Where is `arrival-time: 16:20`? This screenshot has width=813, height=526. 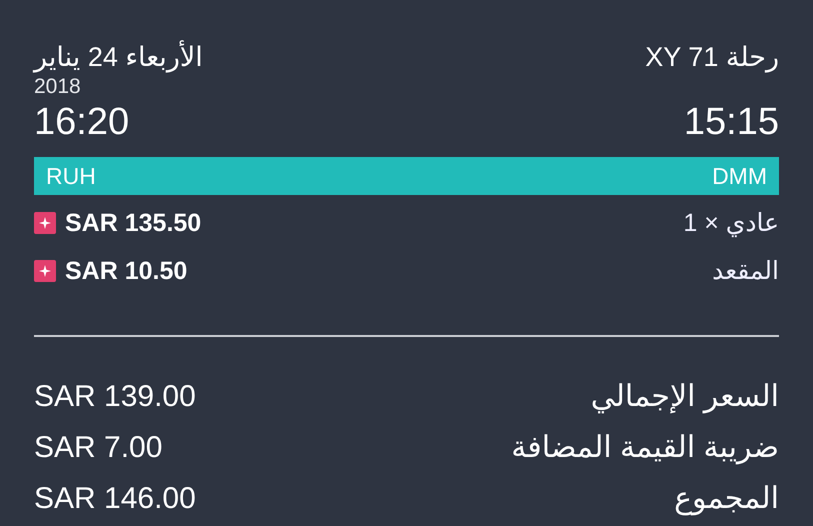
arrival-time: 16:20 is located at coordinates (82, 122).